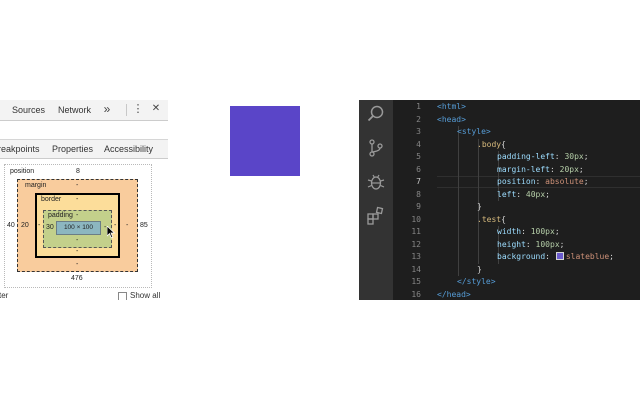 This screenshot has height=400, width=640. What do you see at coordinates (51, 199) in the screenshot?
I see `border-label: border` at bounding box center [51, 199].